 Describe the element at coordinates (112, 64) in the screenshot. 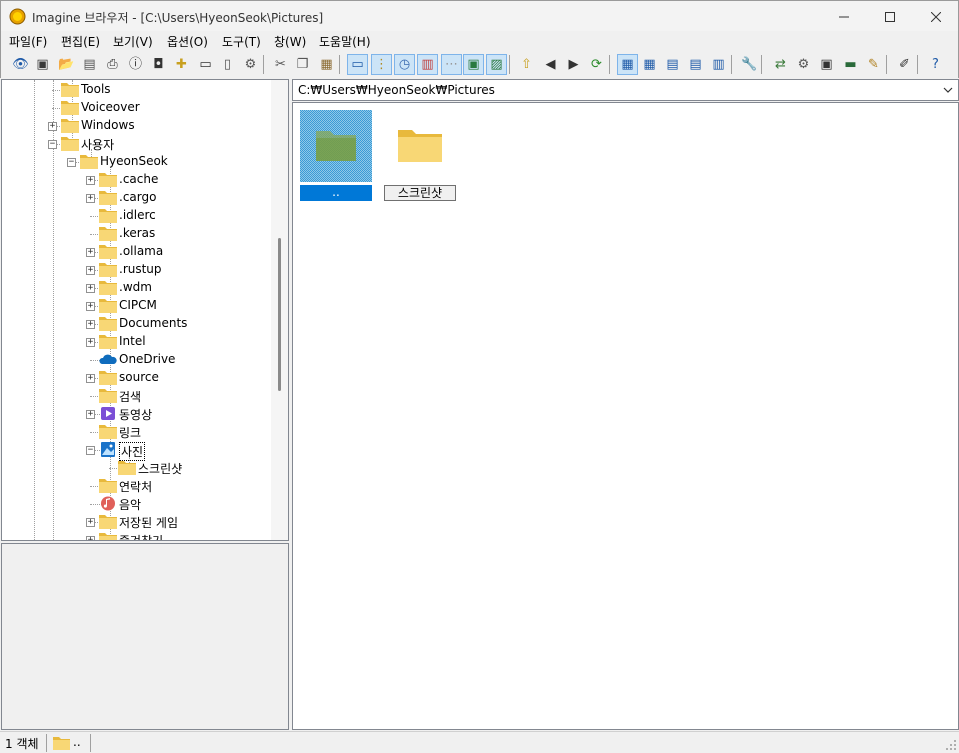

I see `print-button: ⎙` at that location.